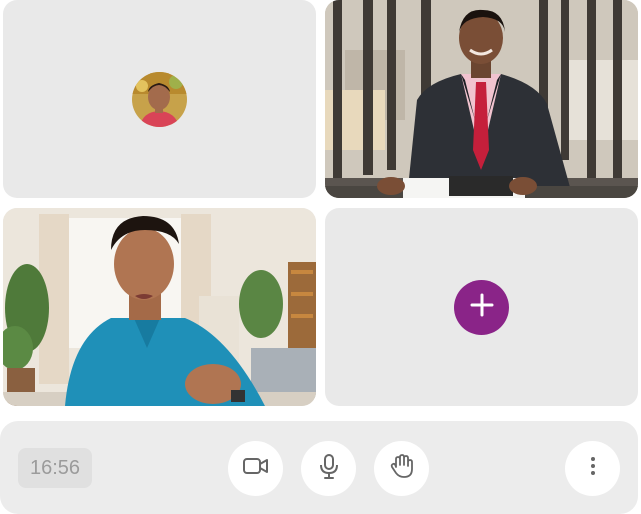 The width and height of the screenshot is (641, 514). I want to click on camera-toggle-button, so click(255, 468).